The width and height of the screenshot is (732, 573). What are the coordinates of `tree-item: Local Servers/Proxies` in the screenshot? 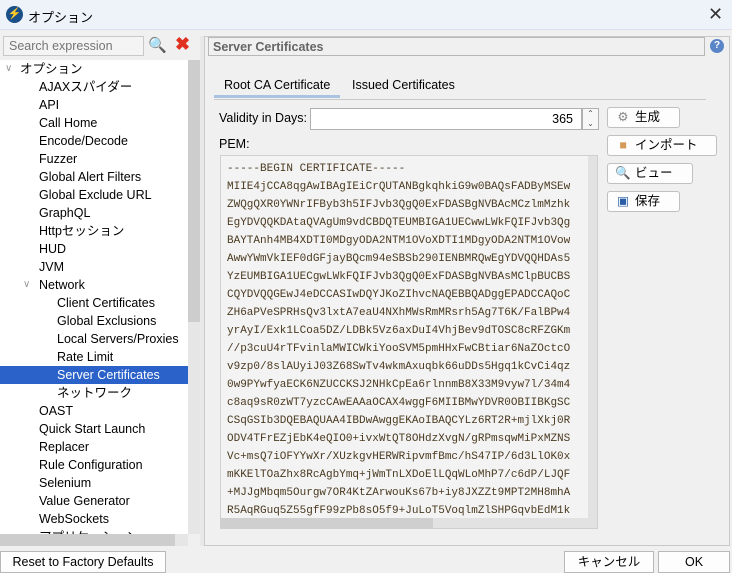 It's located at (94, 339).